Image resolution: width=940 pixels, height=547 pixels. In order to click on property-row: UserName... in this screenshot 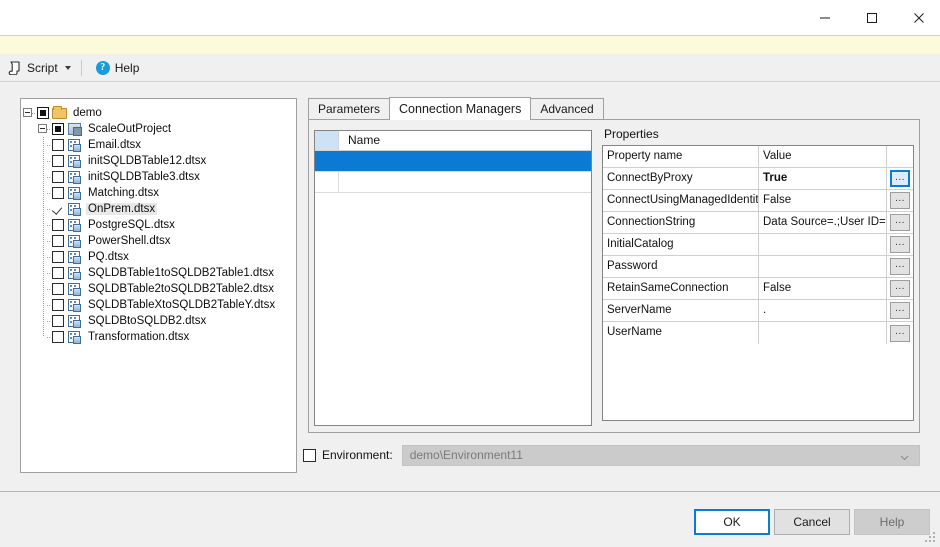, I will do `click(758, 333)`.